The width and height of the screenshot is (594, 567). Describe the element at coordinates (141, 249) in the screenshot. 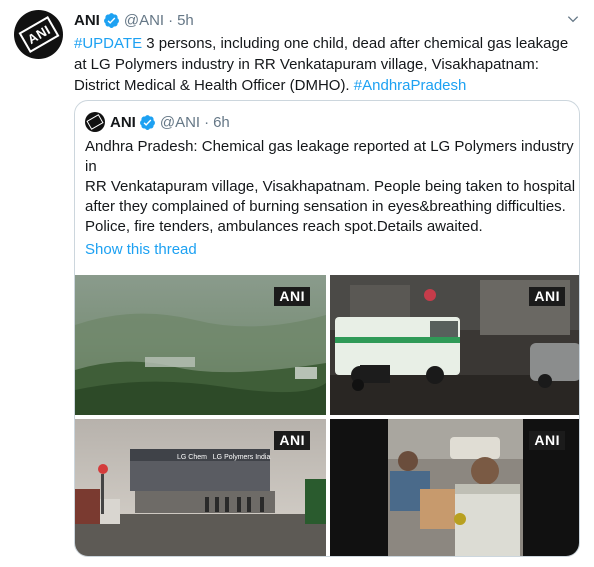

I see `show-thread-link: Show this thread` at that location.